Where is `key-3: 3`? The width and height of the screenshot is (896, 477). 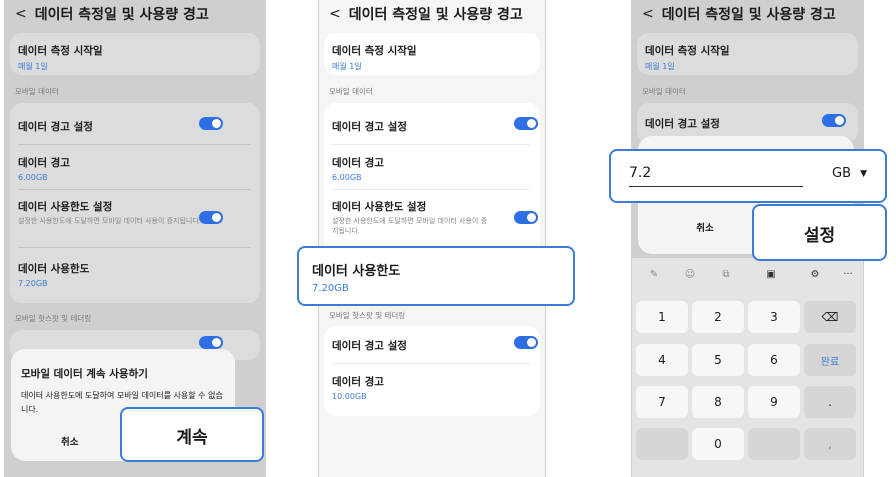
key-3: 3 is located at coordinates (774, 317).